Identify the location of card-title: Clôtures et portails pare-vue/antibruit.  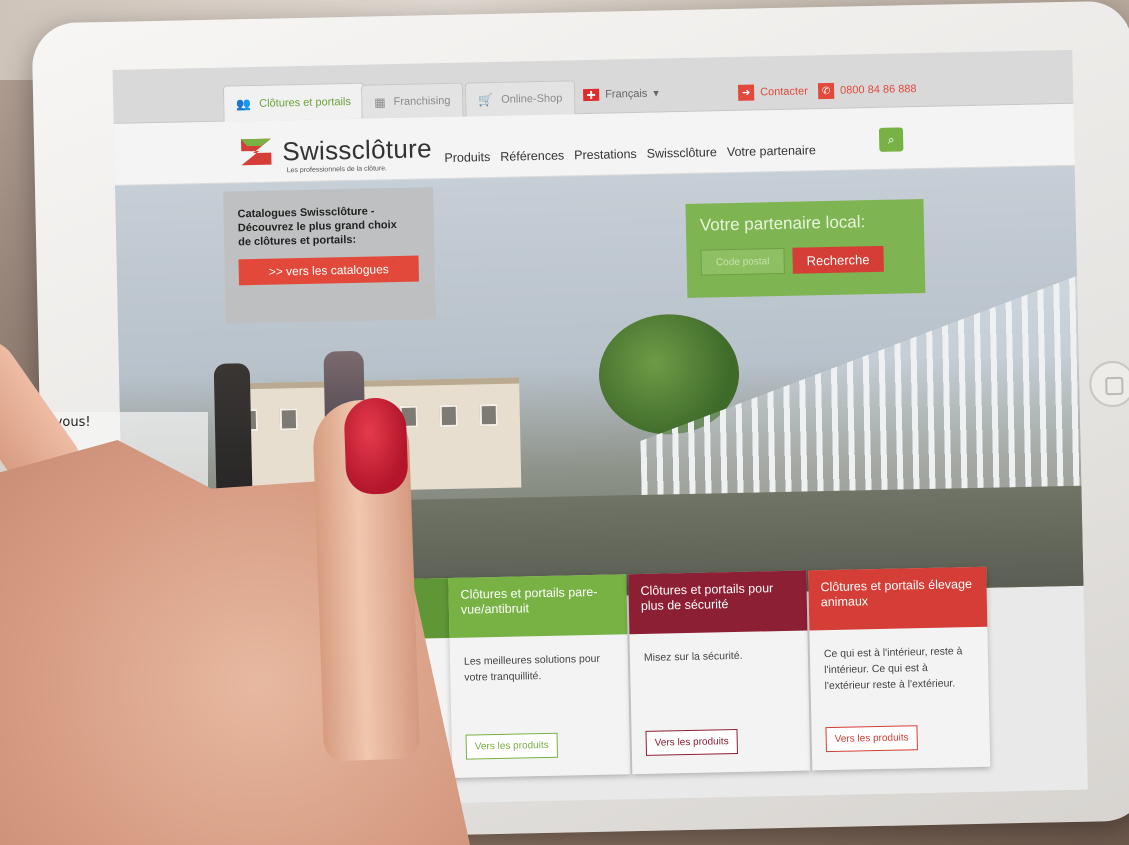
(538, 606).